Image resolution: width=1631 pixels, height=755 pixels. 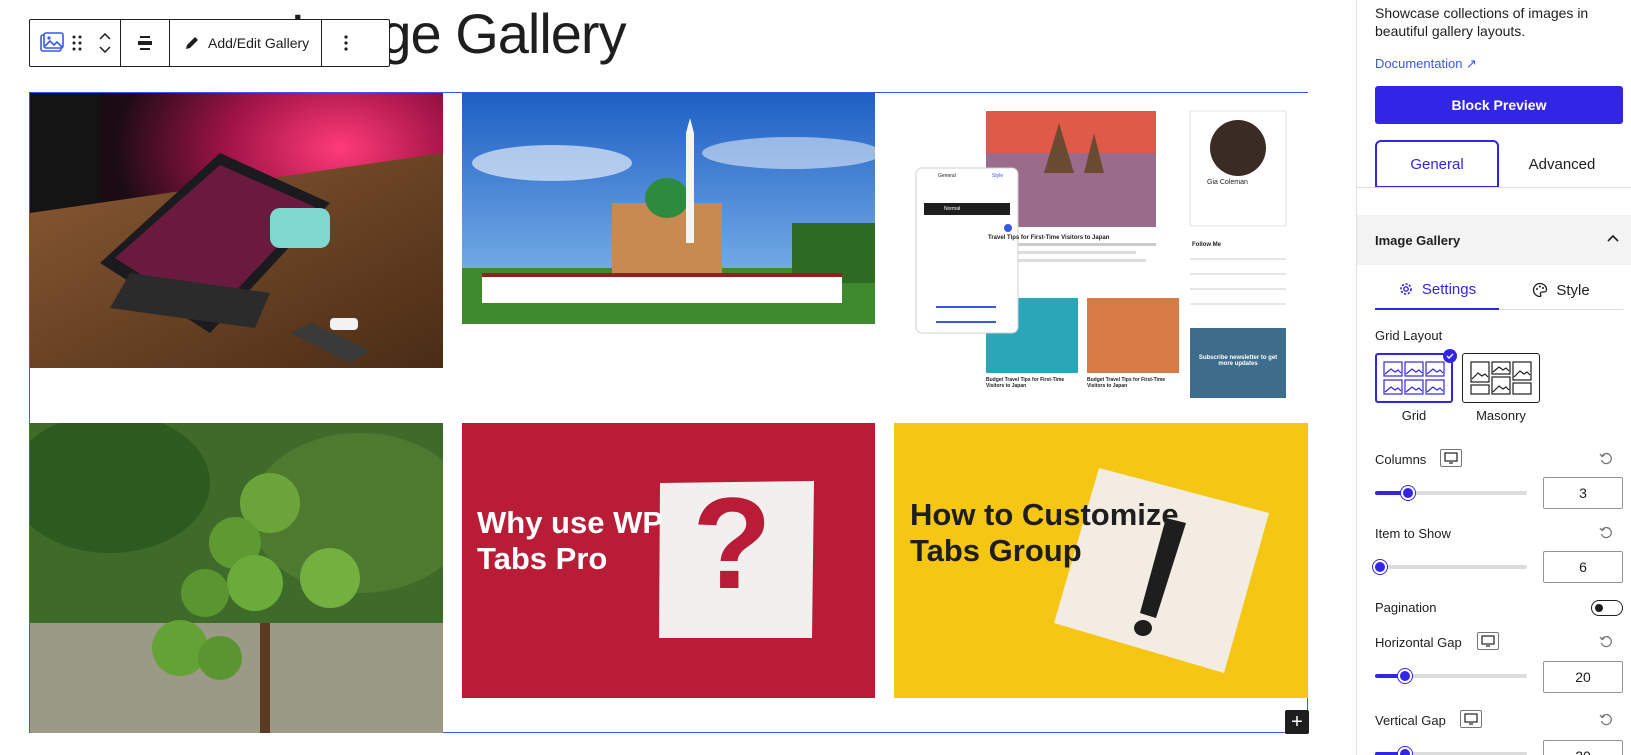 I want to click on selected-check-icon, so click(x=1450, y=356).